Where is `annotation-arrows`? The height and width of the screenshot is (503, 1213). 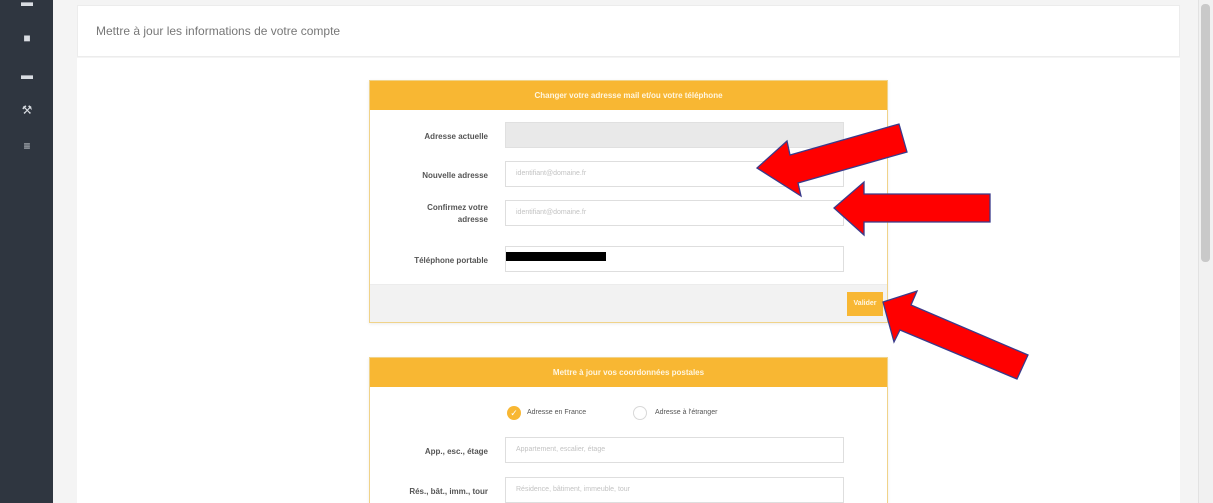
annotation-arrows is located at coordinates (892, 251).